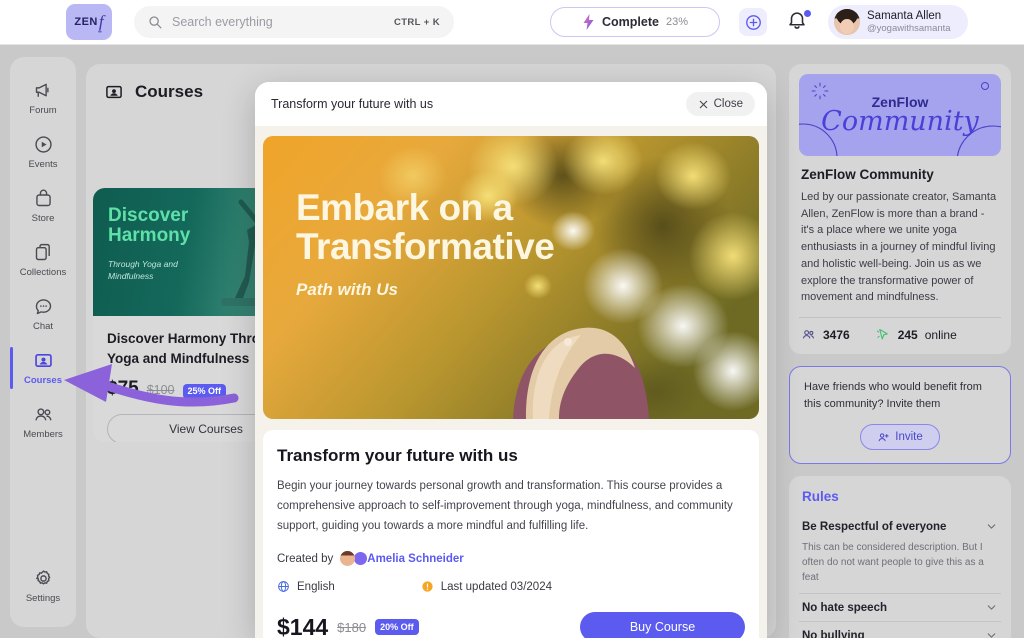 Image resolution: width=1024 pixels, height=638 pixels. I want to click on sidebar-item-store: Store, so click(43, 206).